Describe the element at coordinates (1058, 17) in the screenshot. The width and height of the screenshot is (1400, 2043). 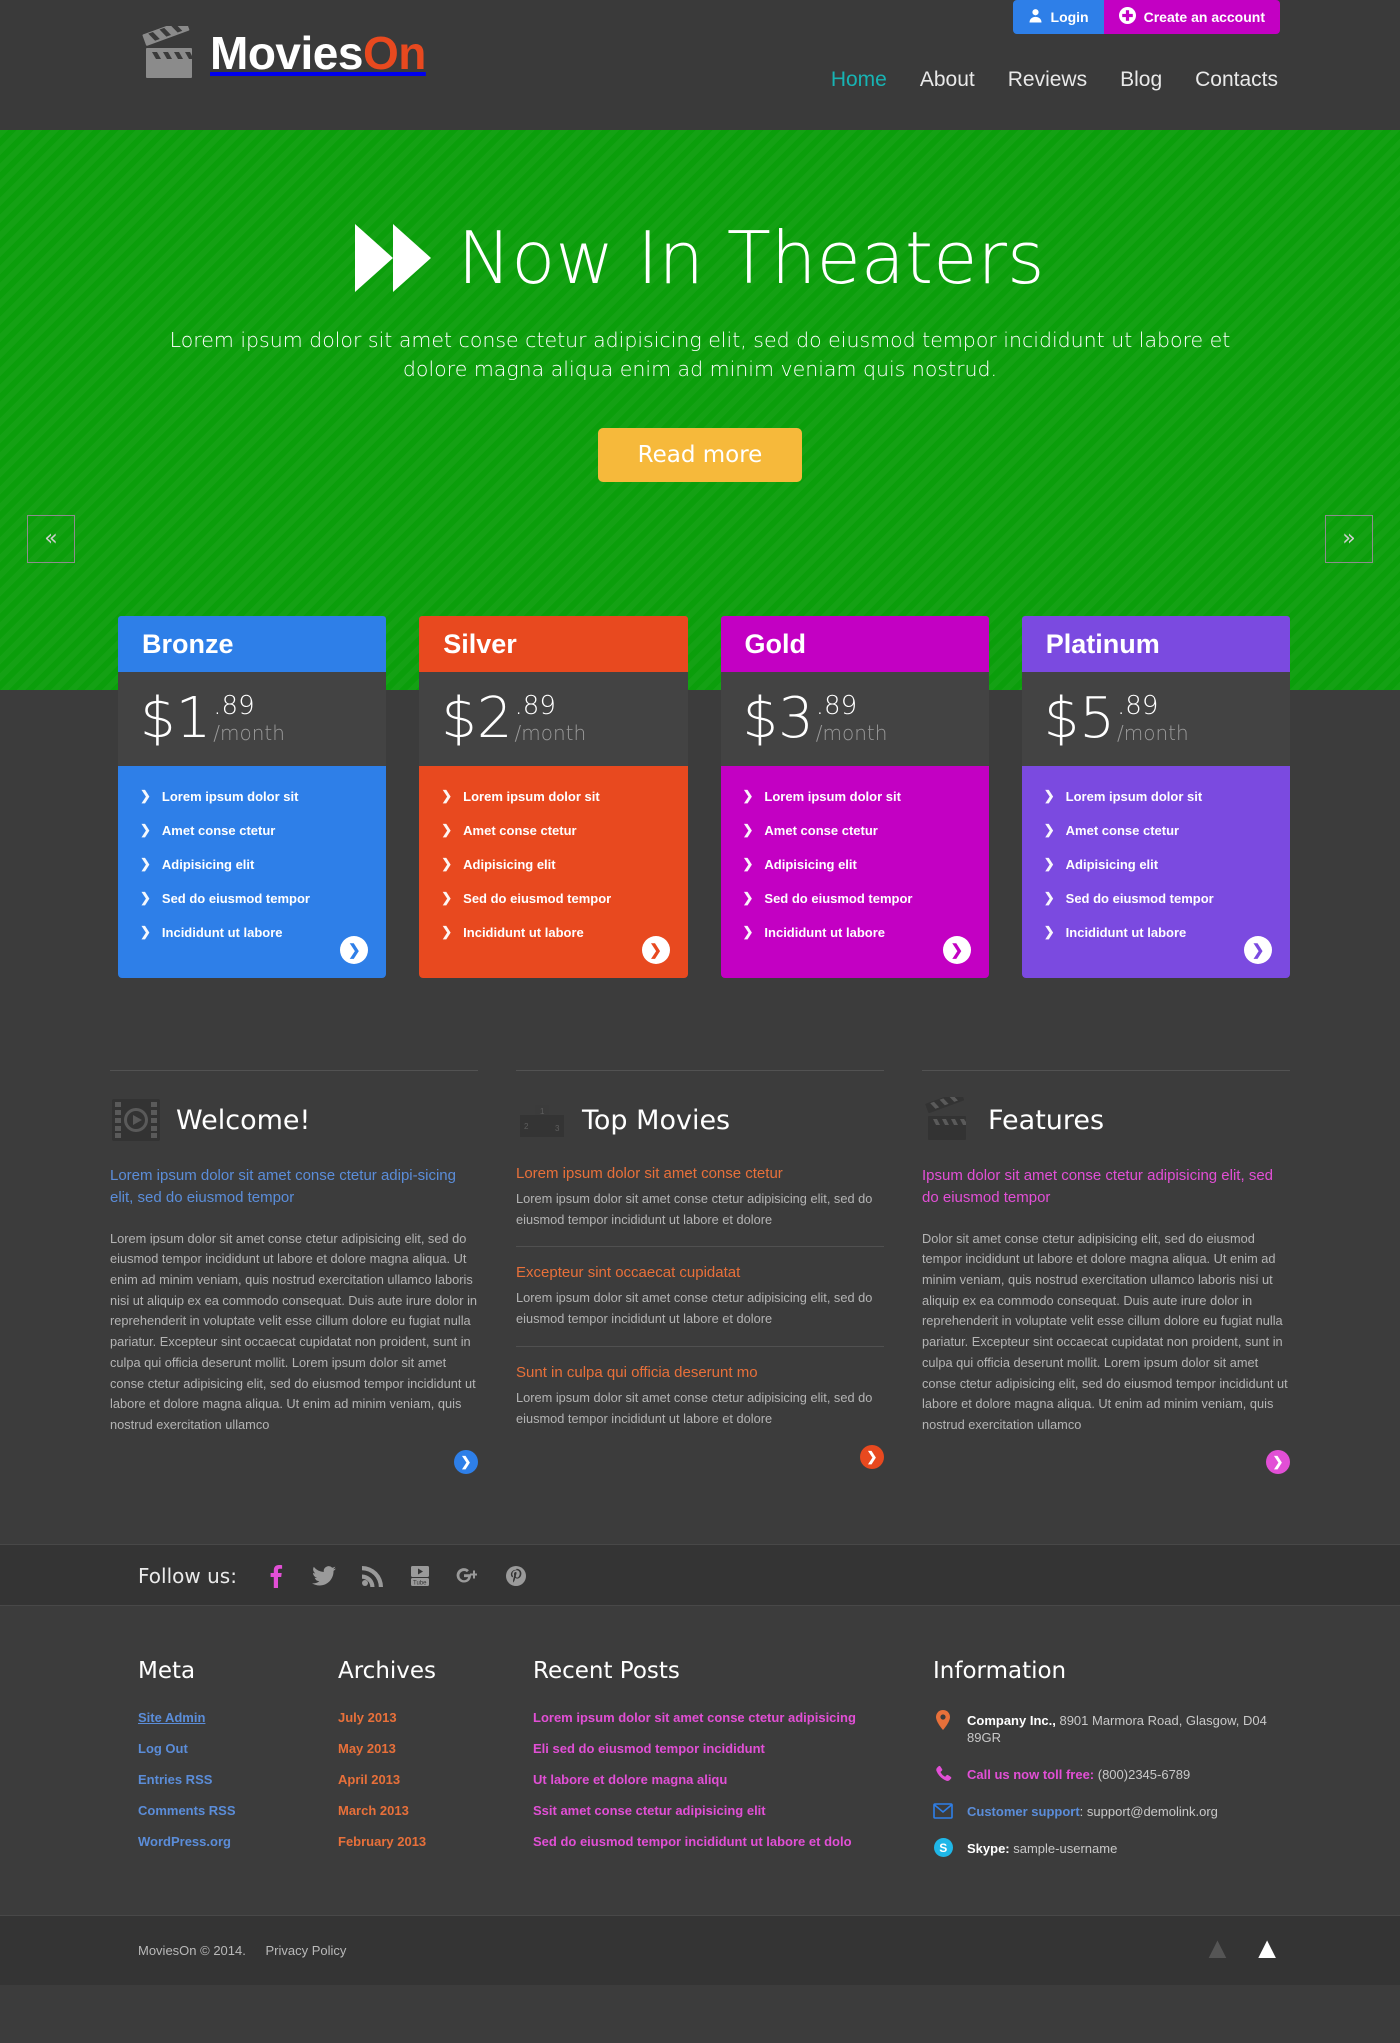
I see `login-button: Login` at that location.